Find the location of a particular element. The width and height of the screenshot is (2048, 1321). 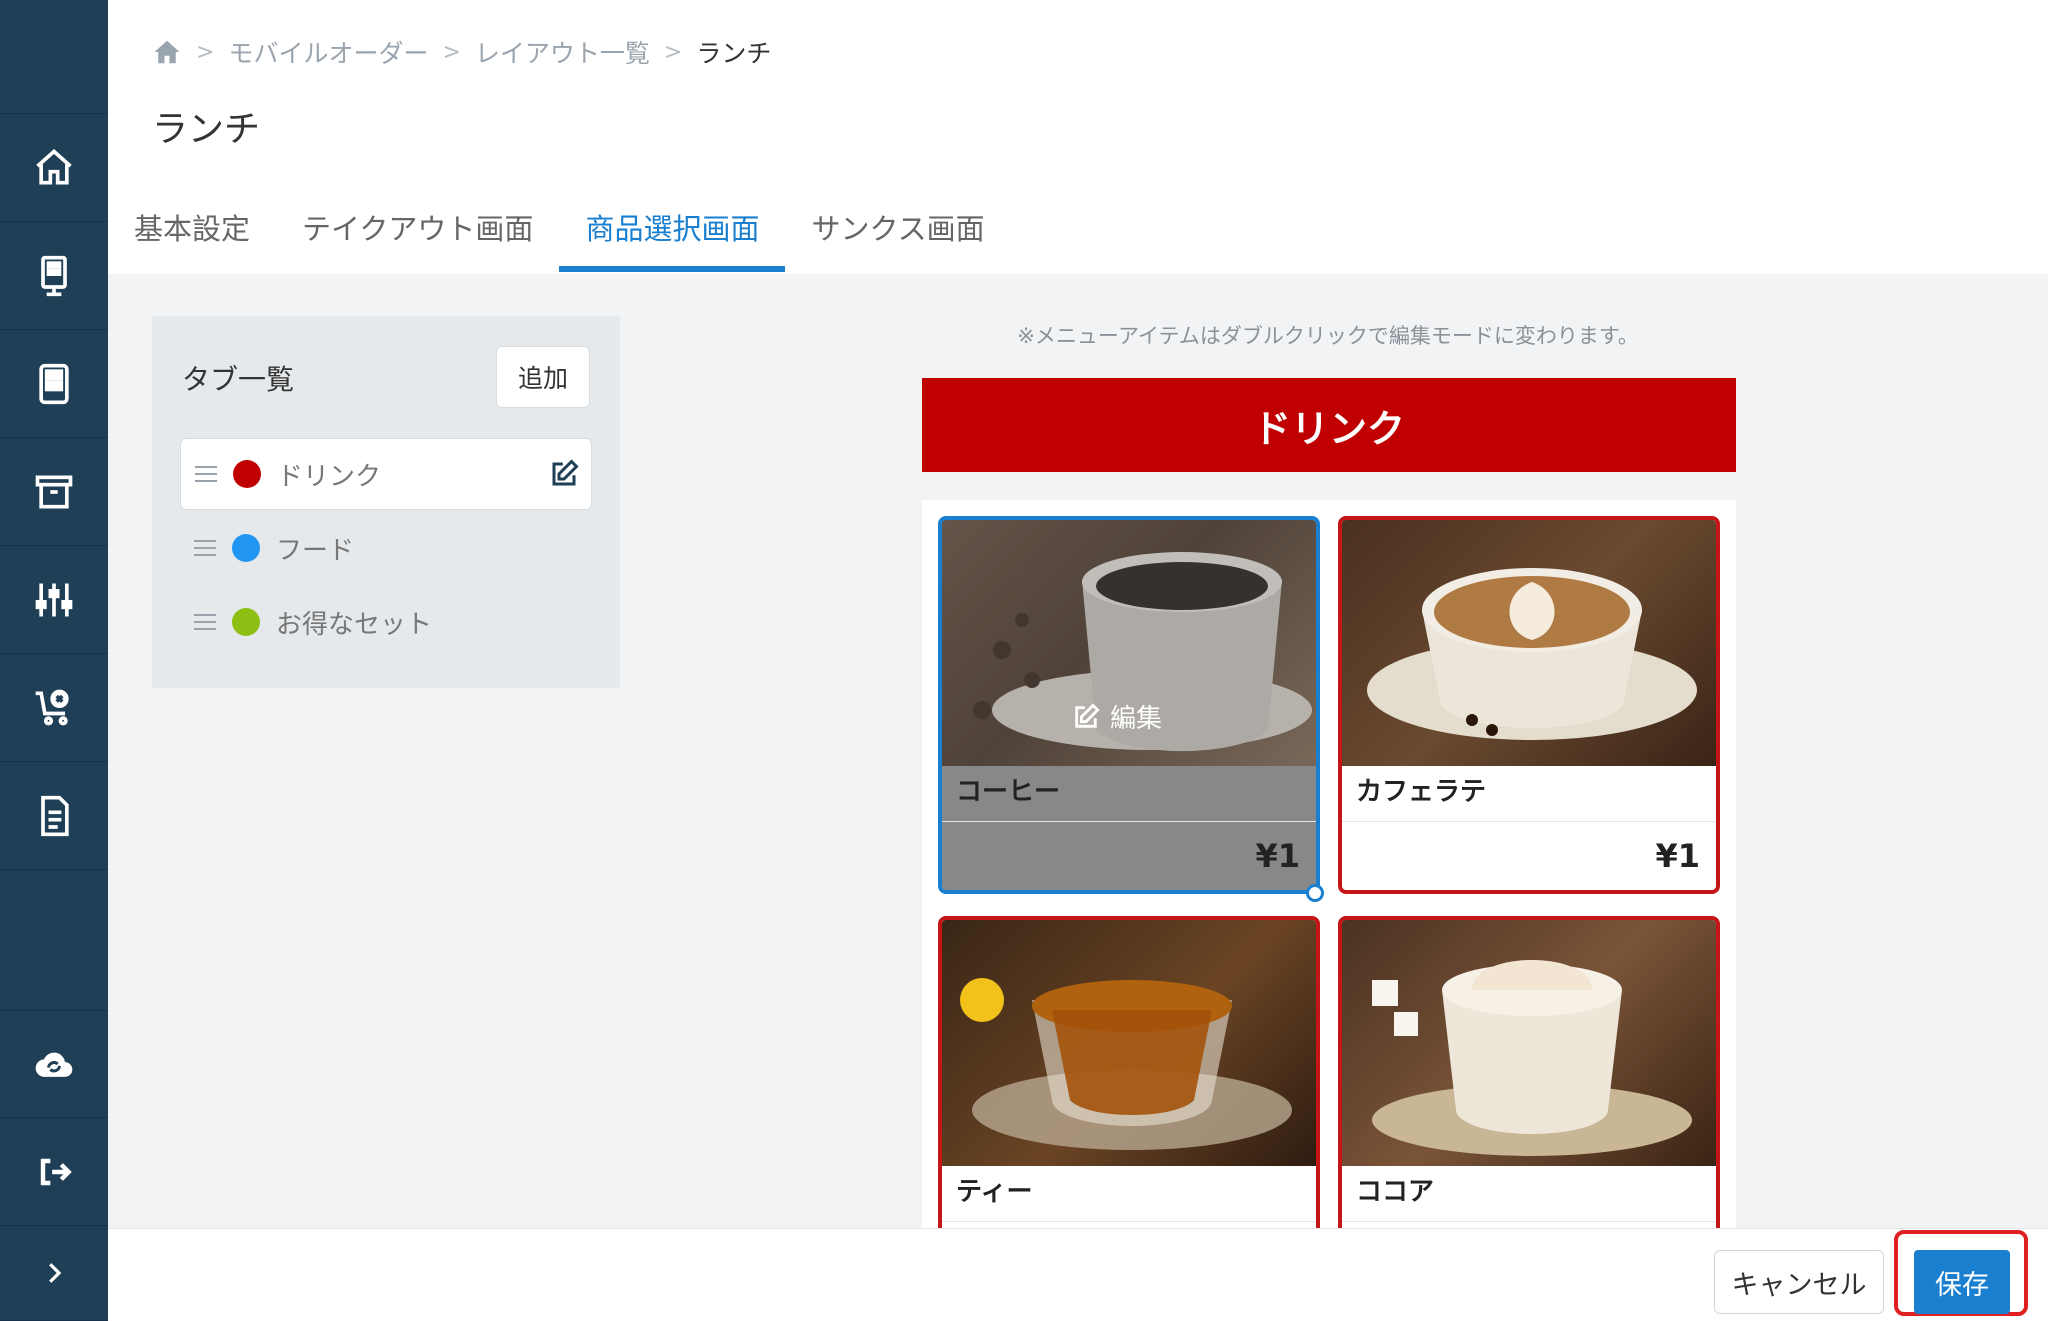

tab-list-item-set: お得なセット is located at coordinates (386, 622).